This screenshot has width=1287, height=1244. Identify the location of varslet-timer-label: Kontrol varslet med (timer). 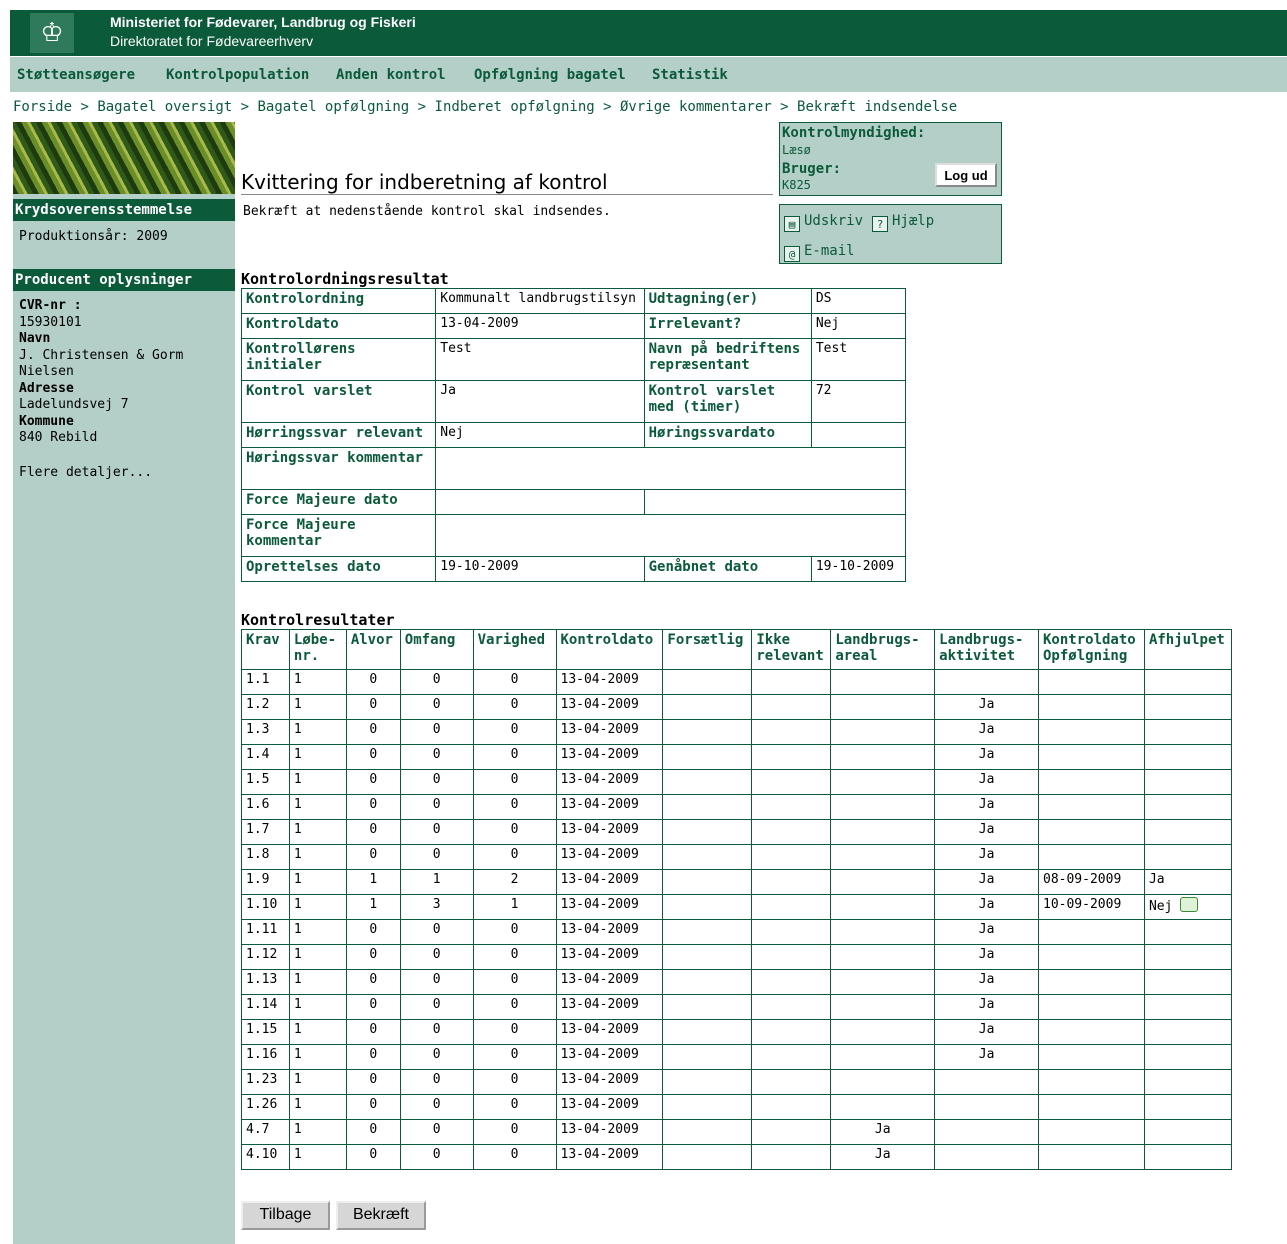
(727, 401).